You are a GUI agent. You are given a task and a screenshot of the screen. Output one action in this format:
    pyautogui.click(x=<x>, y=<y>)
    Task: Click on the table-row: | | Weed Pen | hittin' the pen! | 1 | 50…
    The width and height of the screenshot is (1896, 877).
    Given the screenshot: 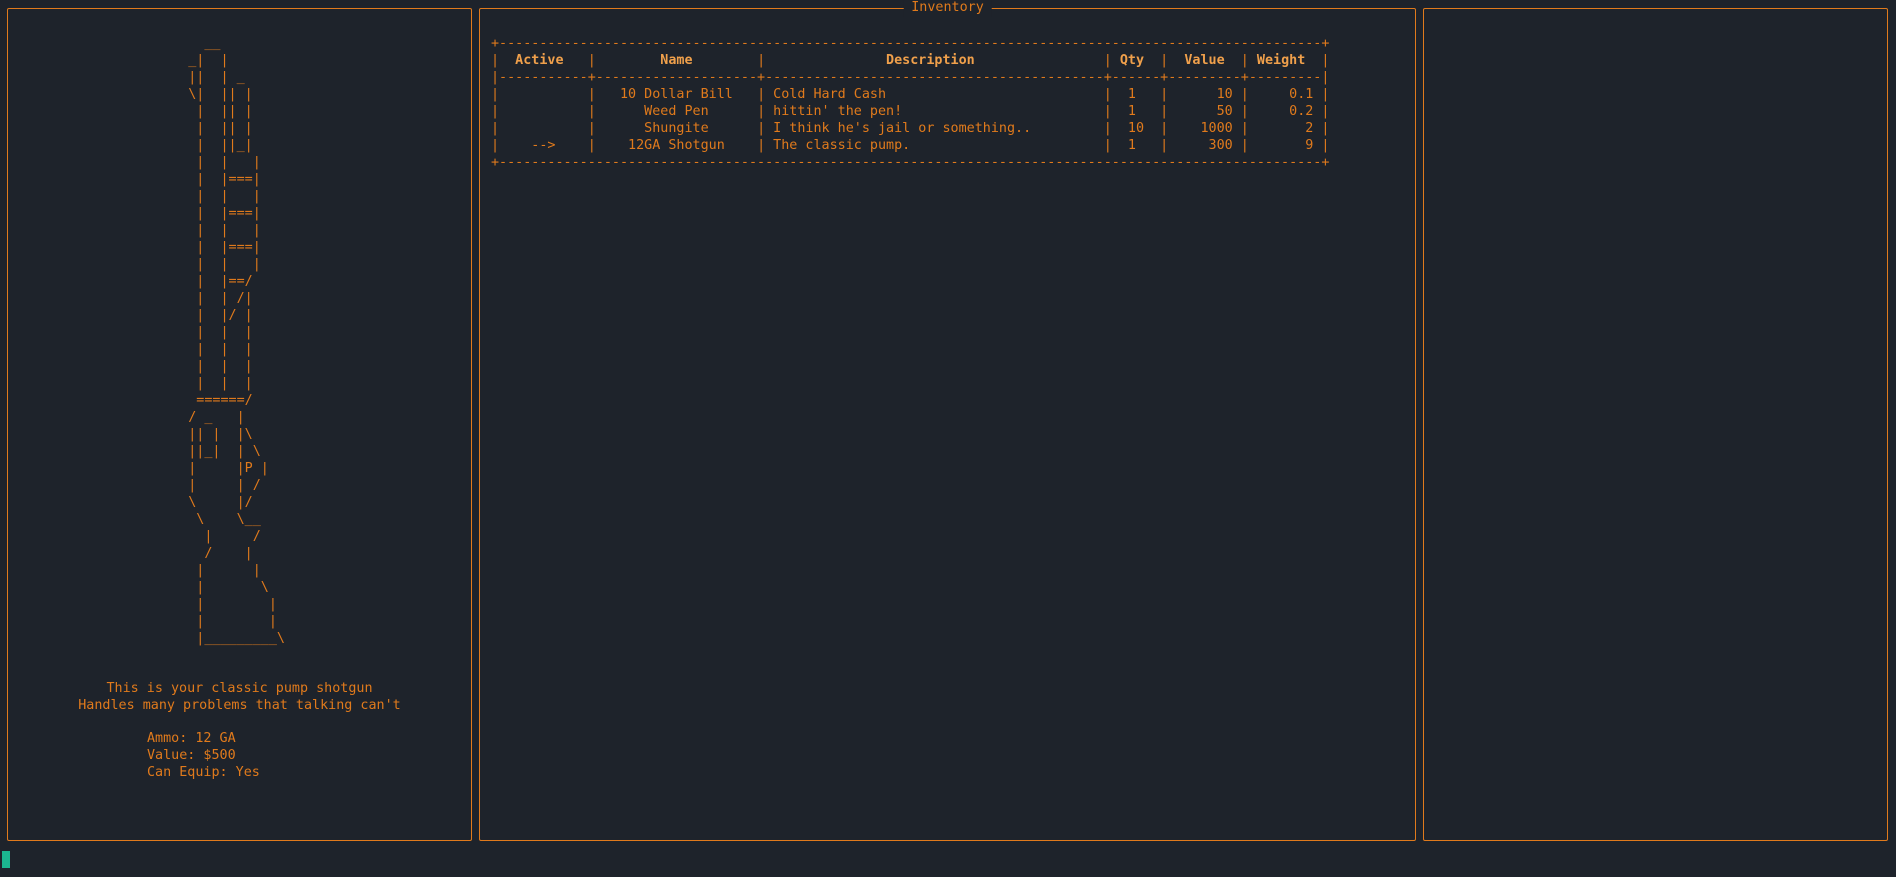 What is the action you would take?
    pyautogui.click(x=910, y=111)
    